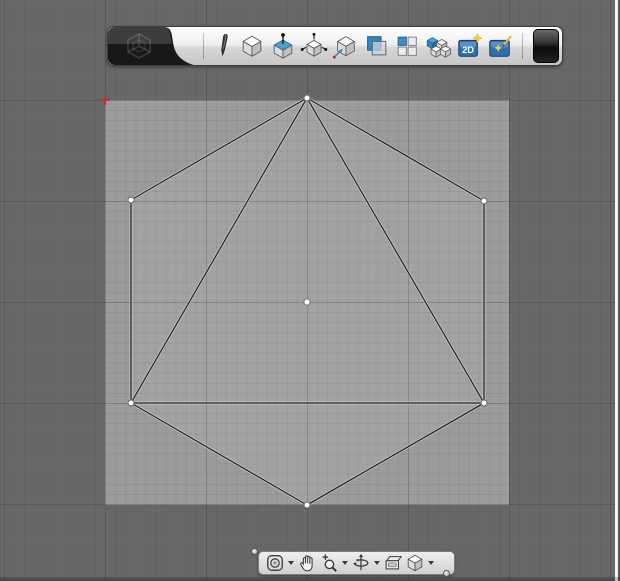 The height and width of the screenshot is (581, 620). What do you see at coordinates (377, 563) in the screenshot?
I see `orbit-dropdown-caret` at bounding box center [377, 563].